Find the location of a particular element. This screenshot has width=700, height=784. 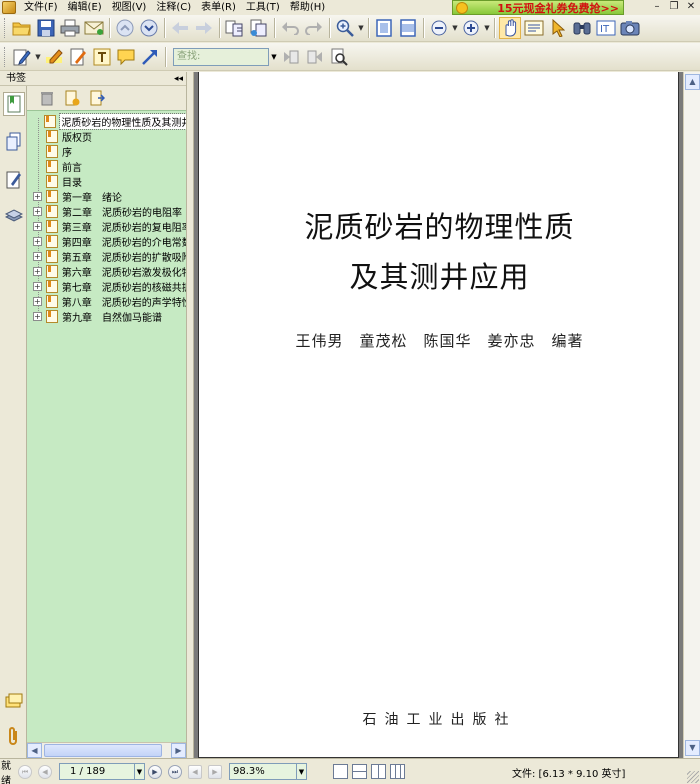

find-button is located at coordinates (582, 28).